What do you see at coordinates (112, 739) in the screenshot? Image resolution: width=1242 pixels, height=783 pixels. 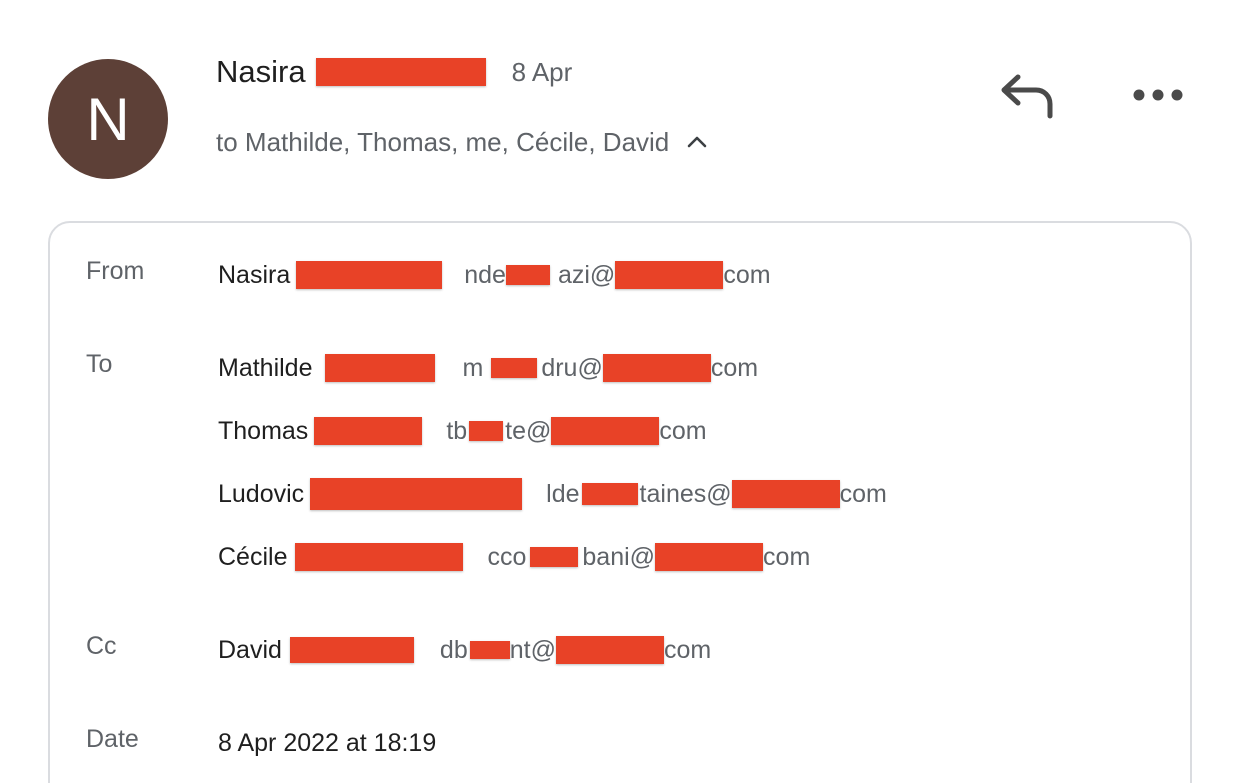 I see `date-label: Date` at bounding box center [112, 739].